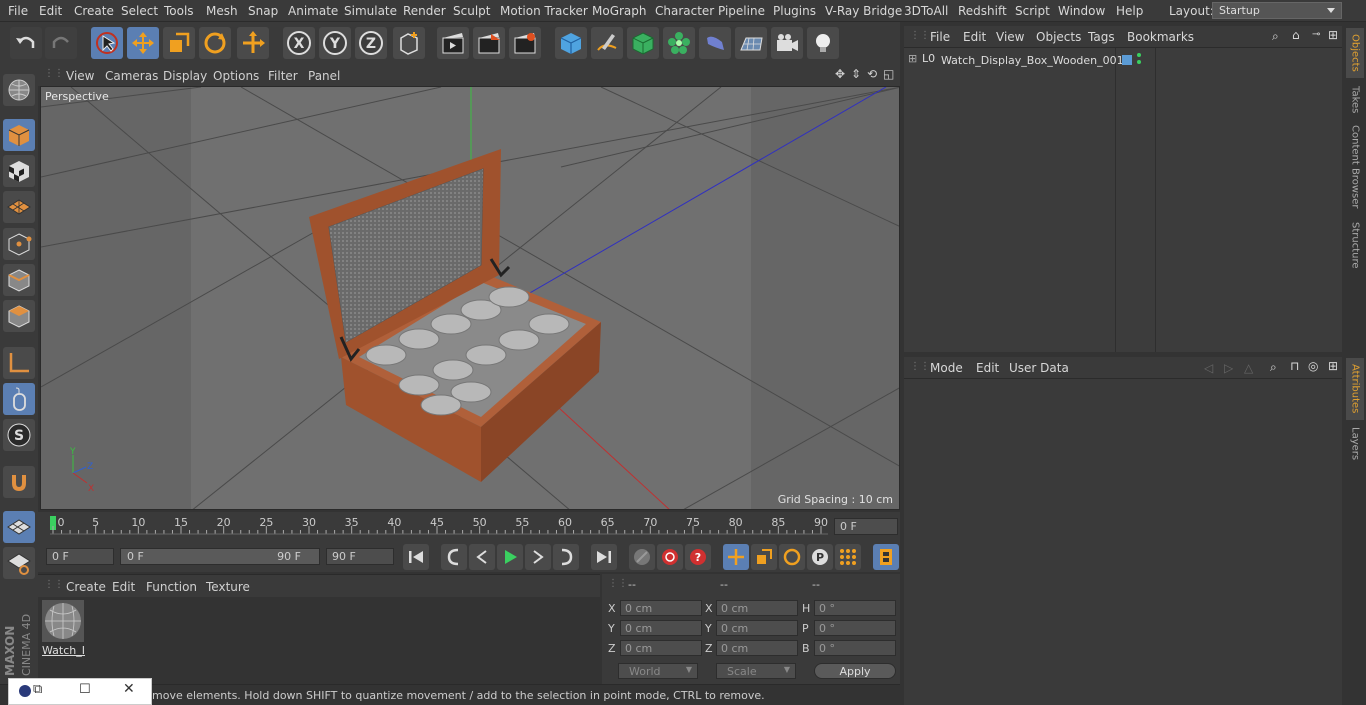 This screenshot has width=1366, height=705. What do you see at coordinates (1248, 368) in the screenshot?
I see `up-arrow-icon: △` at bounding box center [1248, 368].